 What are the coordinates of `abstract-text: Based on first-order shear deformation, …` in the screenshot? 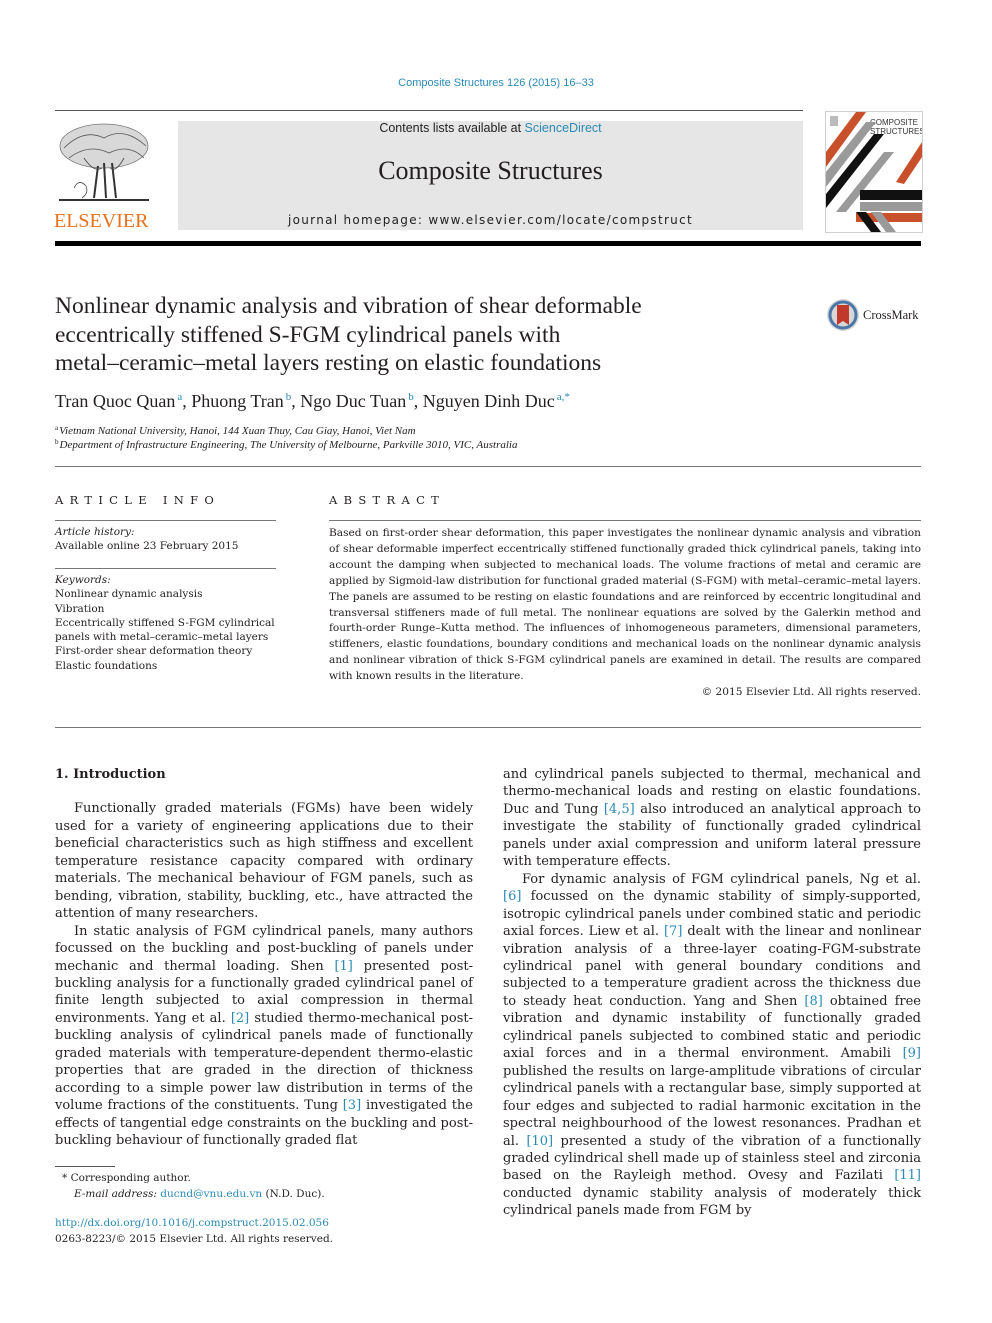 It's located at (625, 605).